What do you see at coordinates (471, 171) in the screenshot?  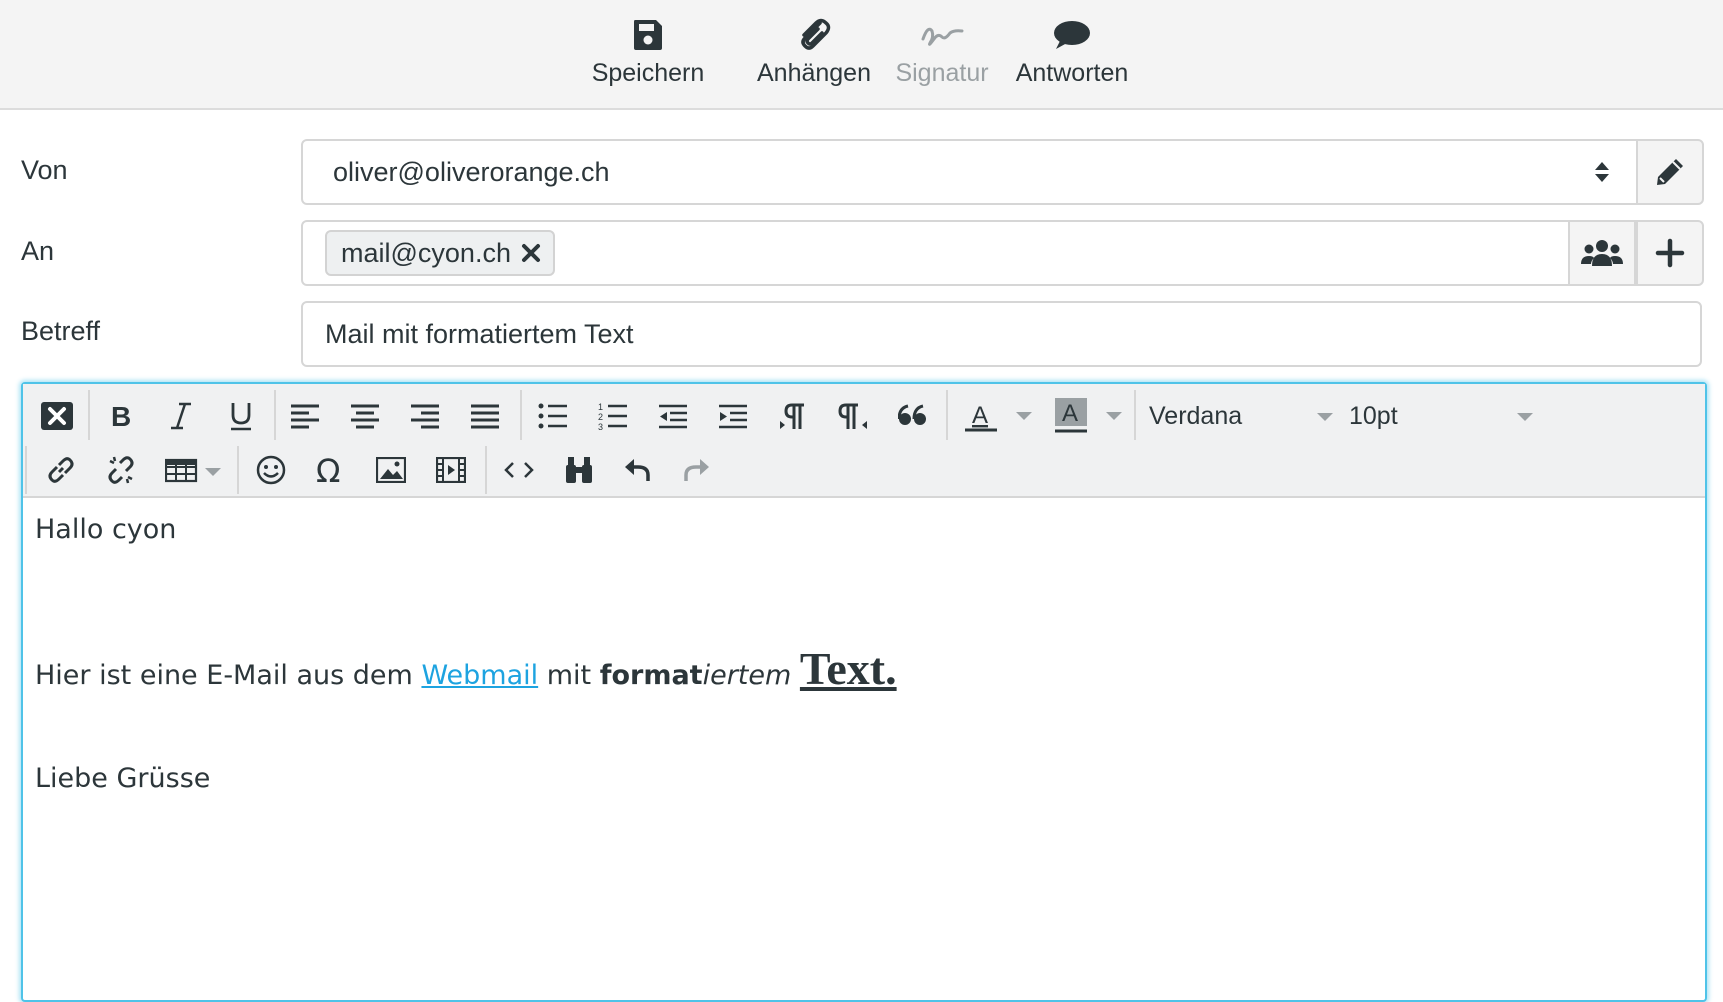 I see `from-value: oliver@oliverorange.ch` at bounding box center [471, 171].